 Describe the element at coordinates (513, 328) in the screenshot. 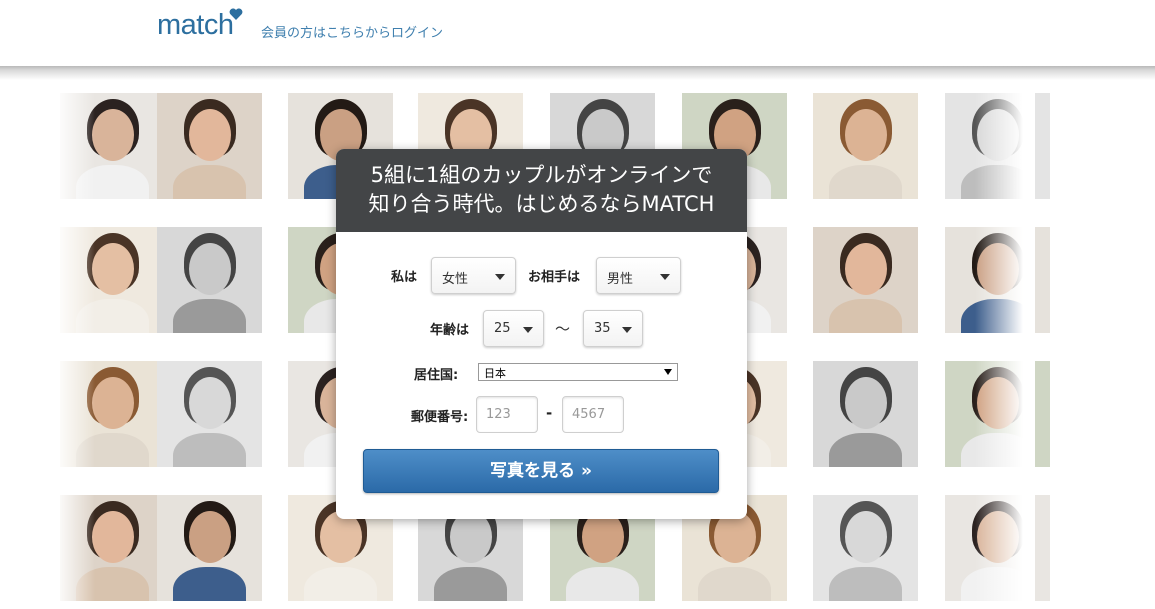

I see `age-min-select: 25` at that location.